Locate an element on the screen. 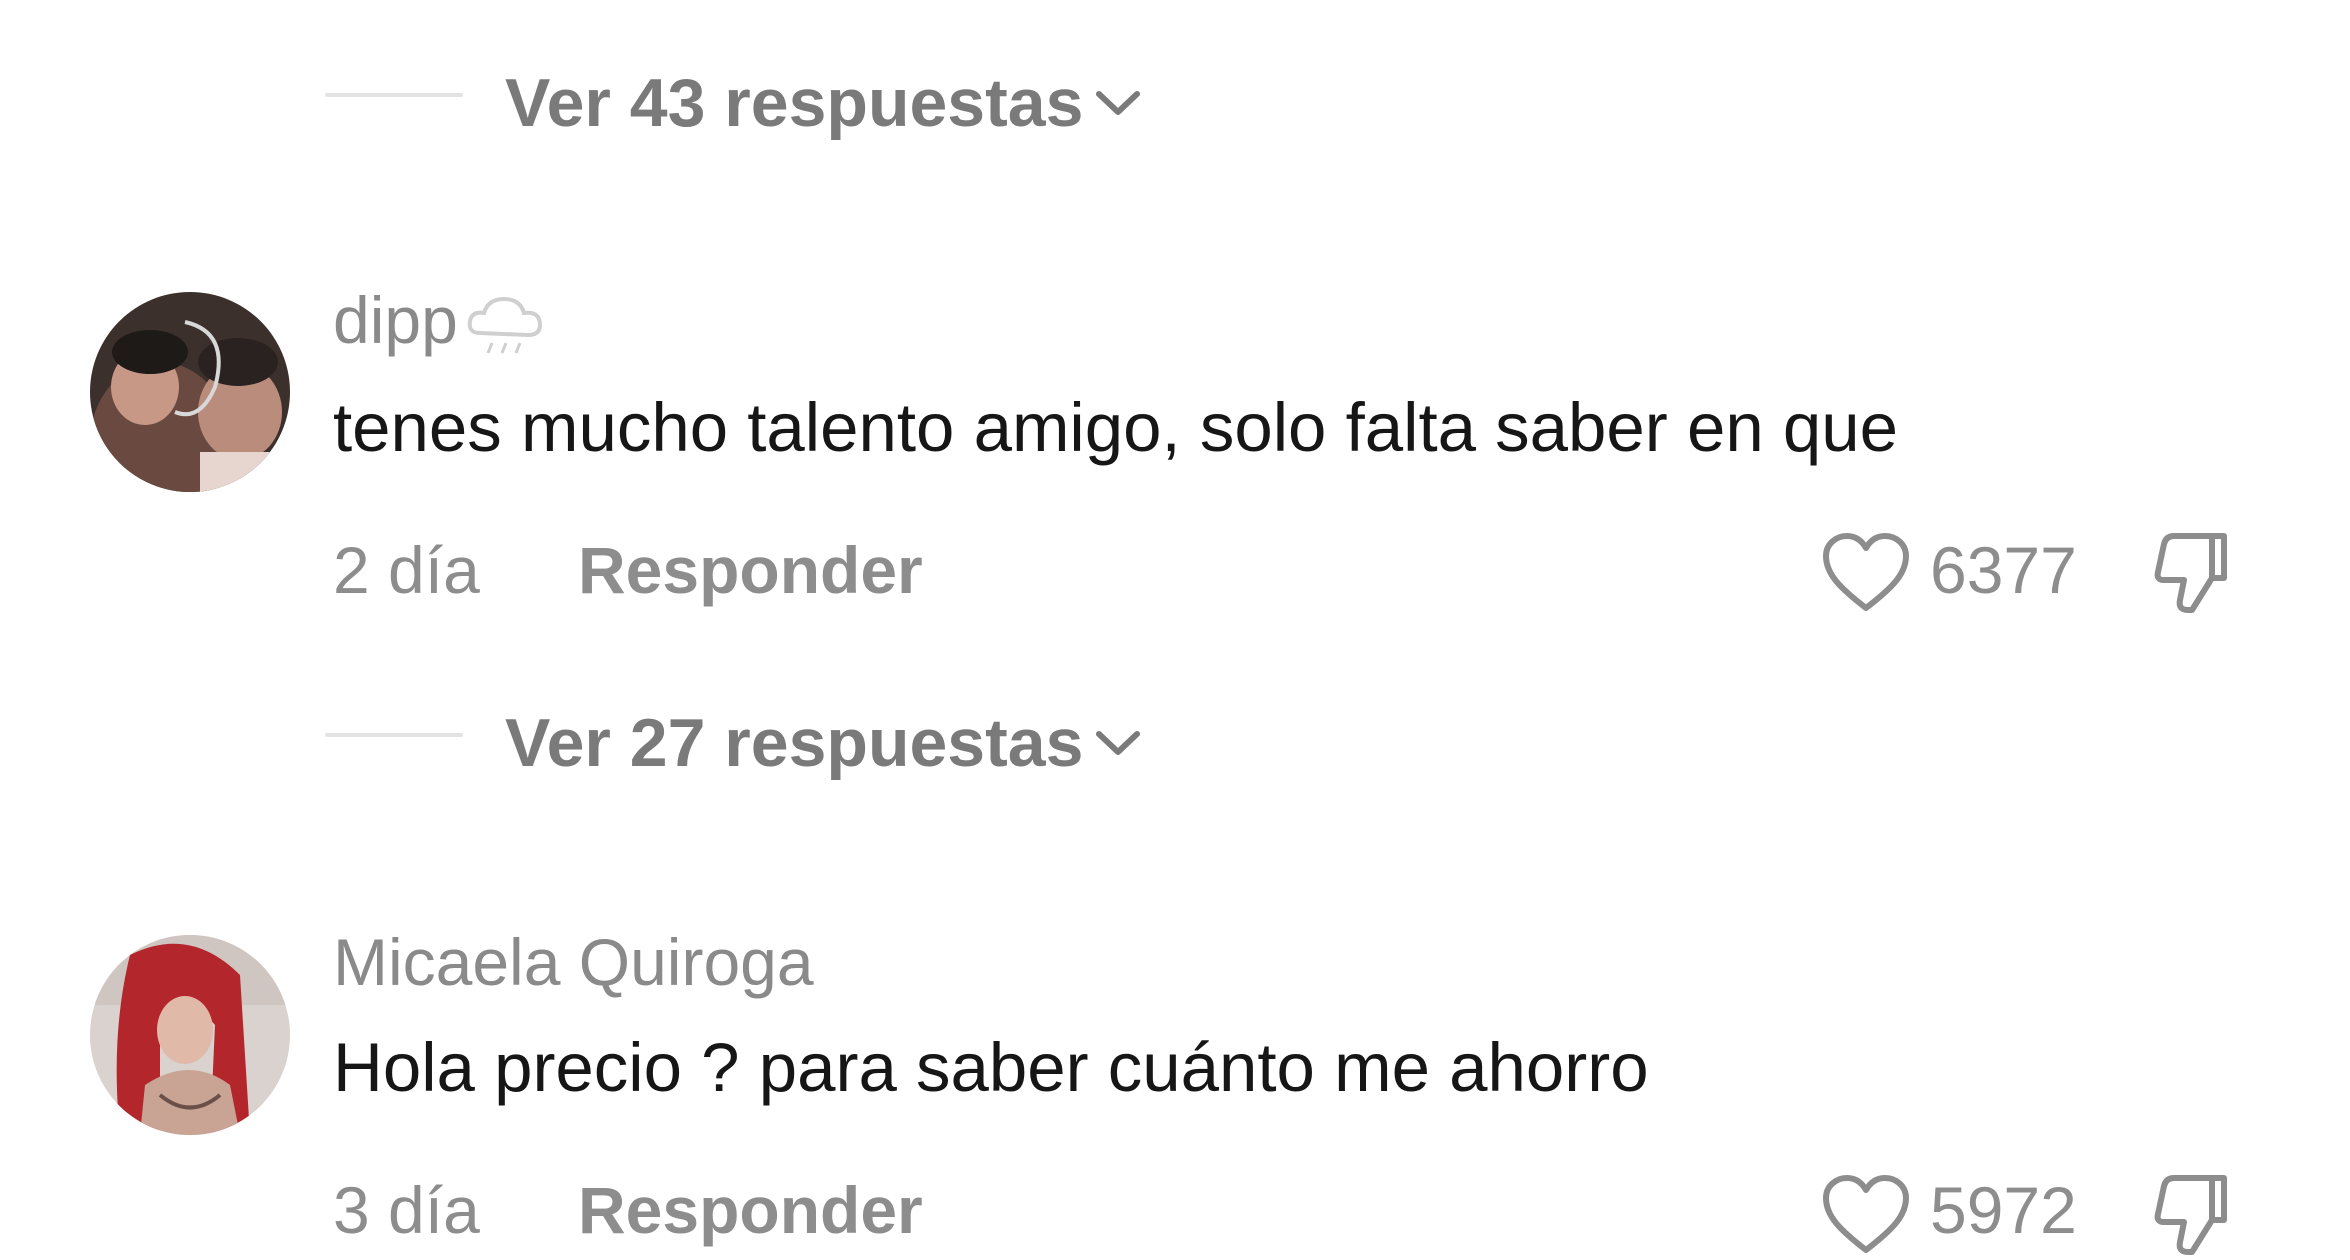 The height and width of the screenshot is (1260, 2350). view-replies-row: Ver 27 respuestas is located at coordinates (700, 738).